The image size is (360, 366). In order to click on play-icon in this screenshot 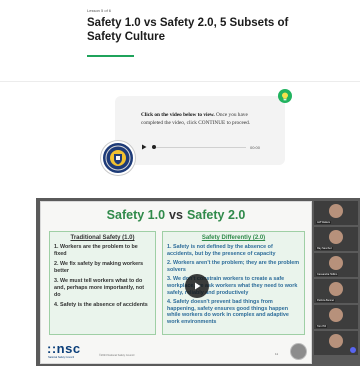, I will do `click(144, 147)`.